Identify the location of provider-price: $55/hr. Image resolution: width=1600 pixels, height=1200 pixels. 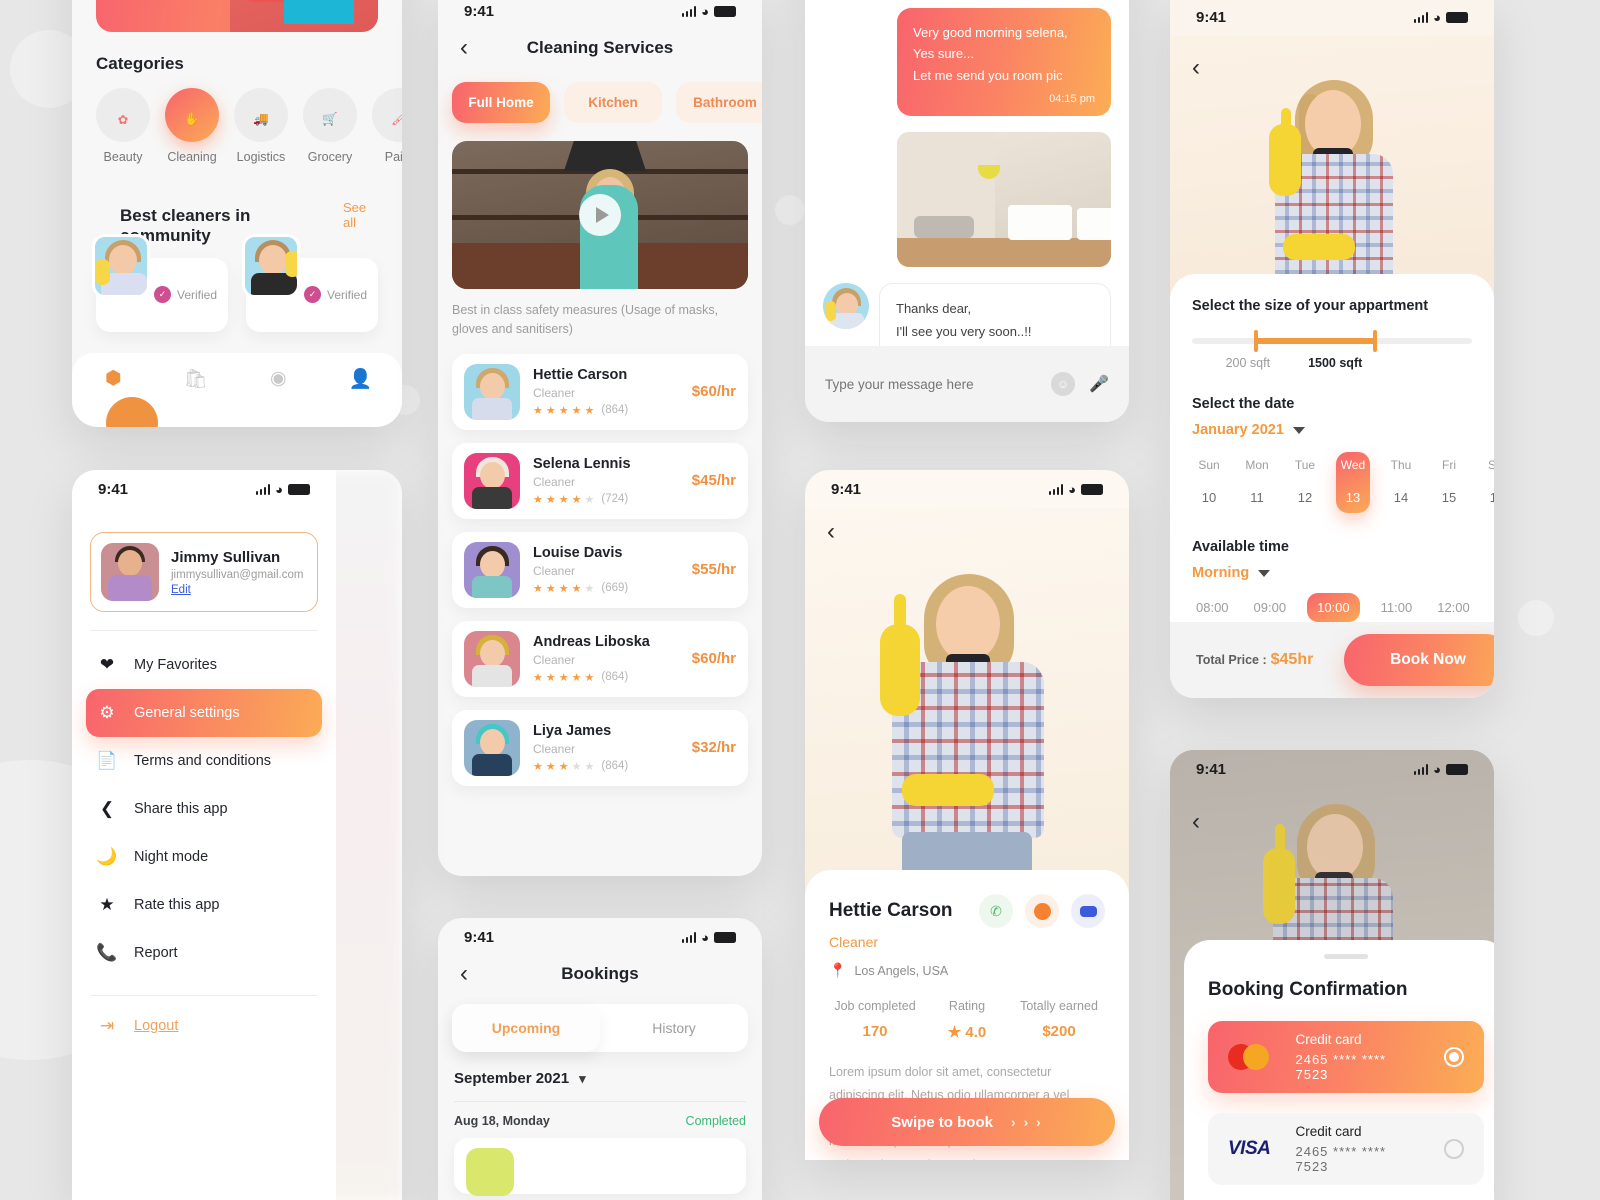
(713, 570).